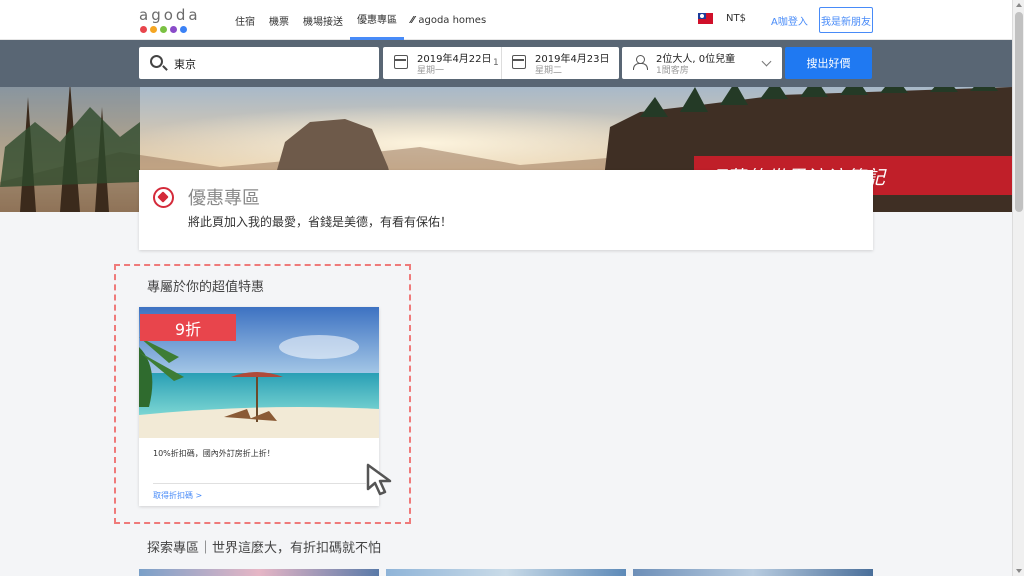 Image resolution: width=1024 pixels, height=576 pixels. Describe the element at coordinates (705, 18) in the screenshot. I see `taiwan-flag-icon` at that location.